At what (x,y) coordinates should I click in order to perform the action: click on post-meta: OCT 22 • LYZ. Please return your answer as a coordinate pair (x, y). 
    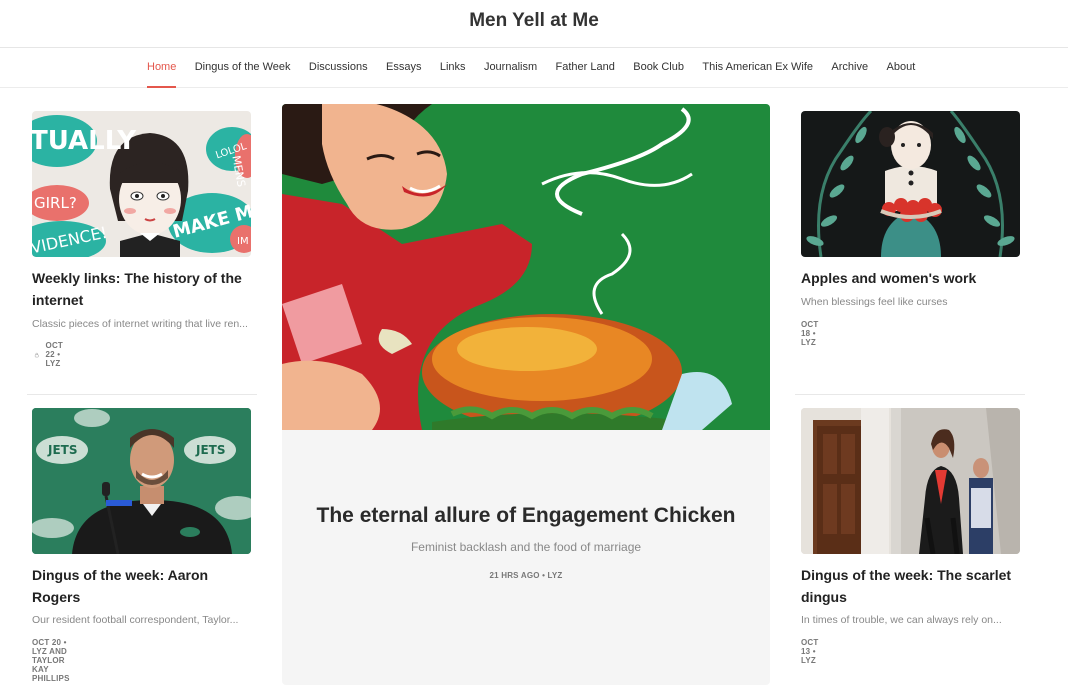
    Looking at the image, I should click on (52, 354).